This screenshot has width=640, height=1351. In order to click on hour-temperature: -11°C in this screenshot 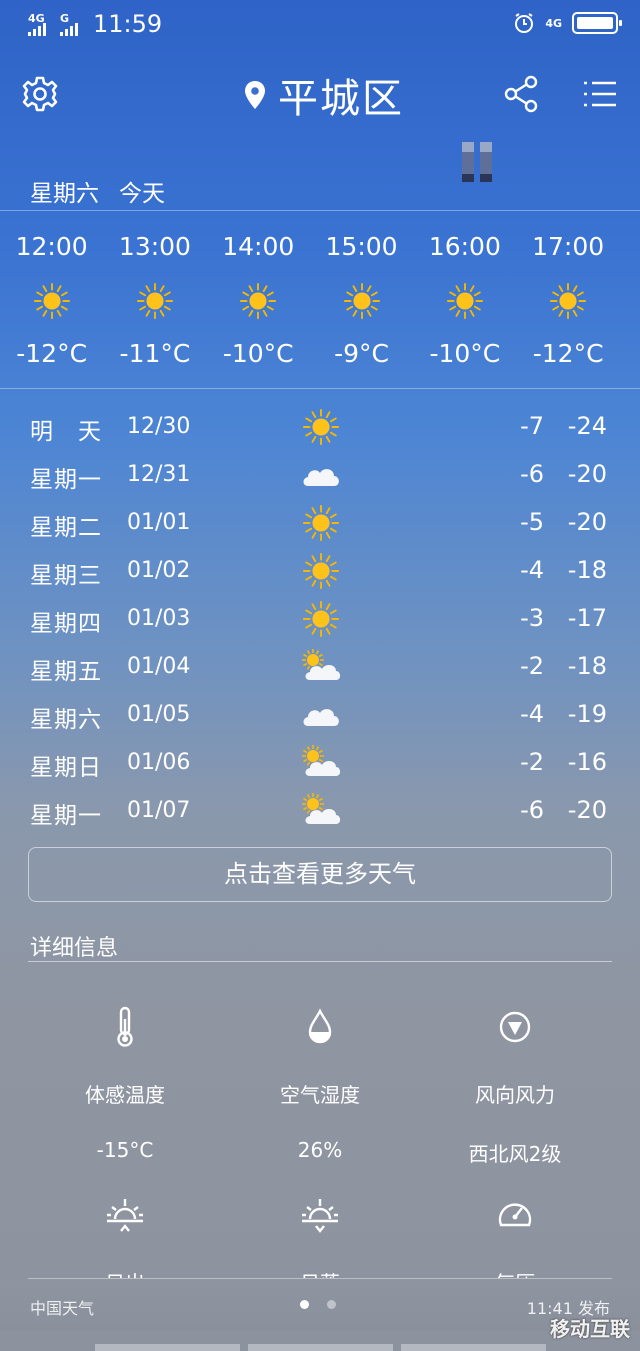, I will do `click(155, 353)`.